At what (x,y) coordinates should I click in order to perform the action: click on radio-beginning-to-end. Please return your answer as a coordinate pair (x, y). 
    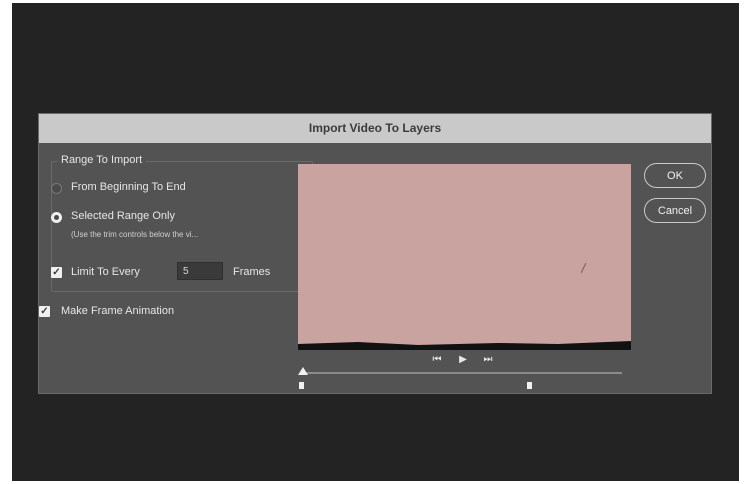
    Looking at the image, I should click on (56, 188).